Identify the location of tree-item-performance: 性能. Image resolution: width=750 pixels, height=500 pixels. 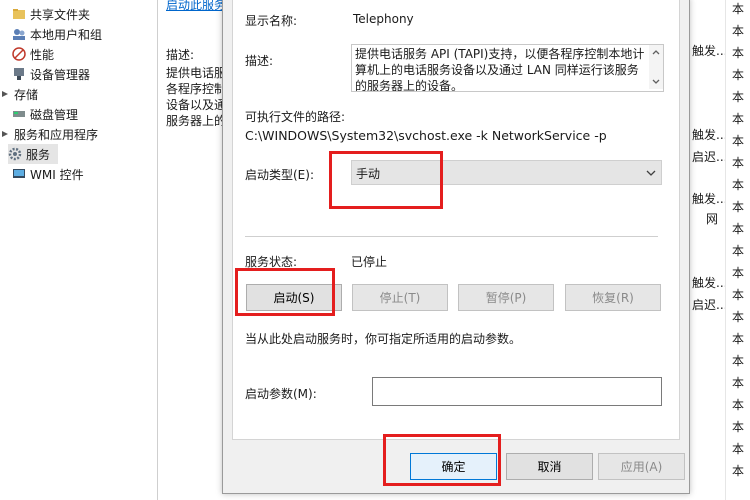
(33, 54).